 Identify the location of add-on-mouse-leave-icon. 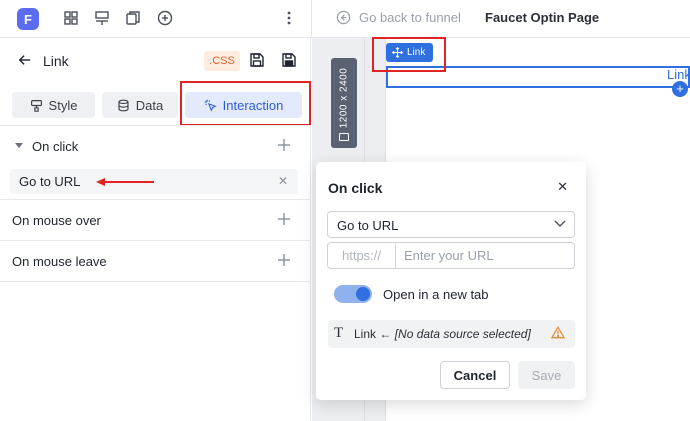
(284, 261).